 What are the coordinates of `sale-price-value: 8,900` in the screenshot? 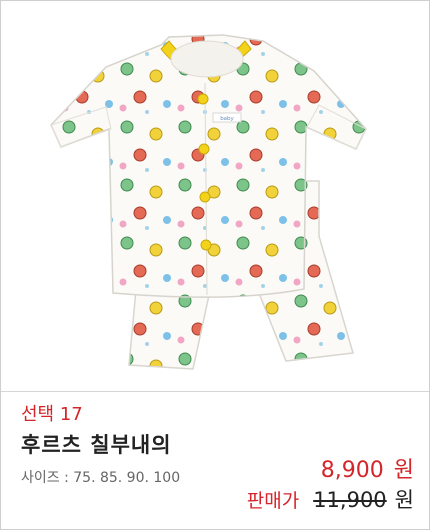 It's located at (352, 470).